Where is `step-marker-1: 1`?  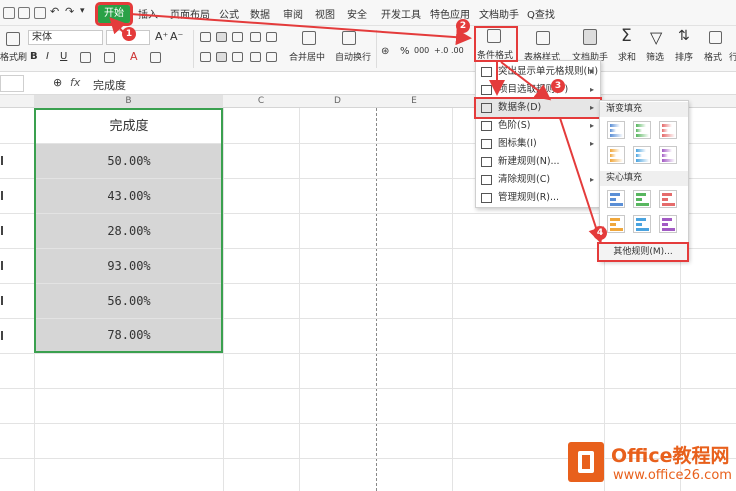 step-marker-1: 1 is located at coordinates (129, 34).